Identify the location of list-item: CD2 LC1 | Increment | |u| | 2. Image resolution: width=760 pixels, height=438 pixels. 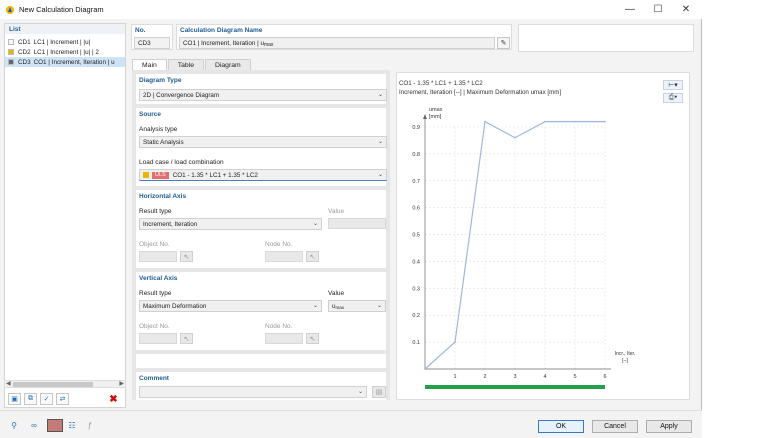
(65, 52).